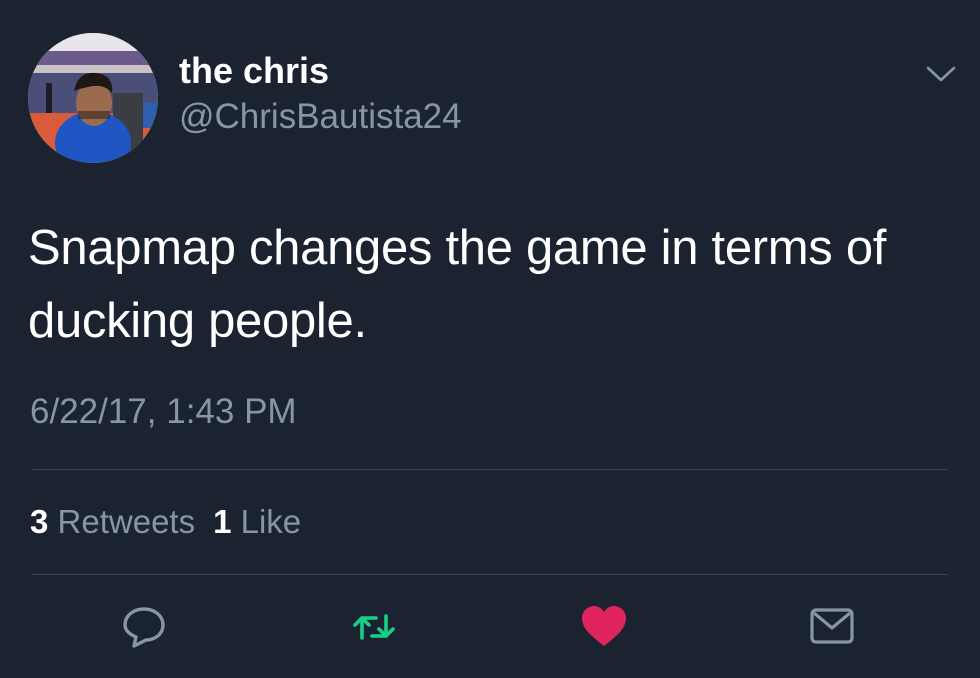 The image size is (980, 678). I want to click on profile-photo-icon, so click(93, 98).